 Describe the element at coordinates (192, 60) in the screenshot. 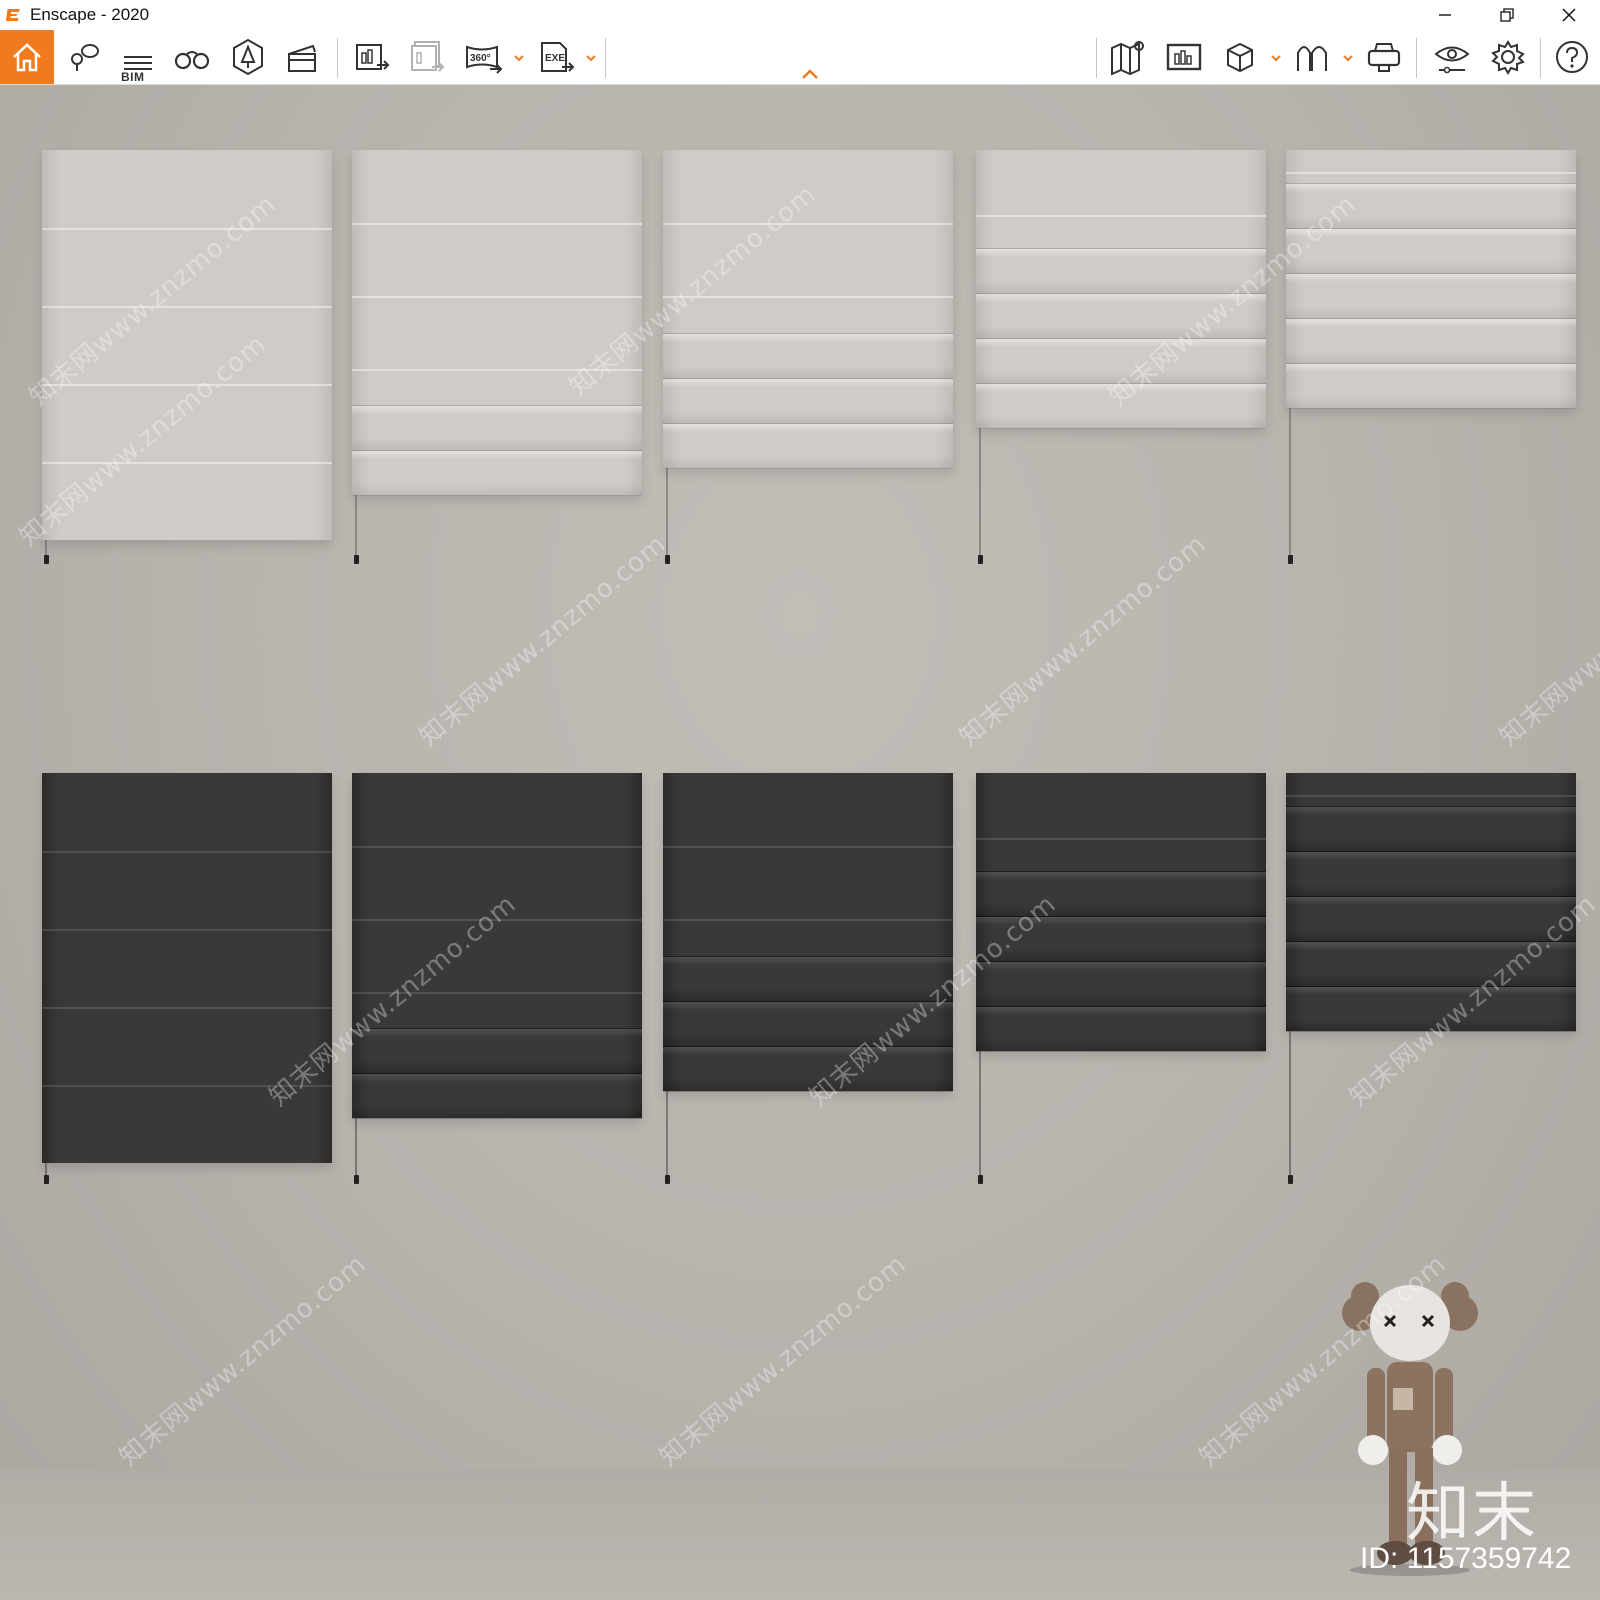

I see `binoculars-icon` at that location.